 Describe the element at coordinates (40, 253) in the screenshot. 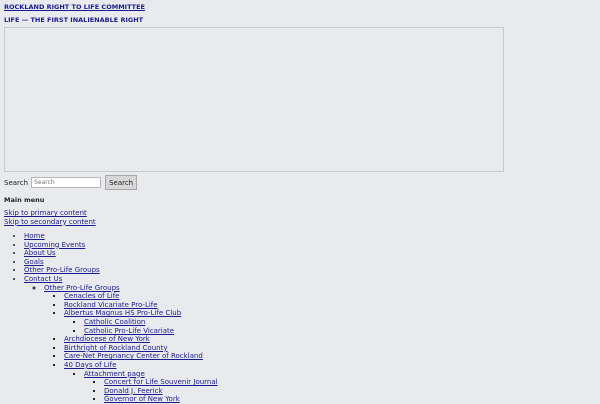

I see `menu-link-about-us: About Us` at that location.